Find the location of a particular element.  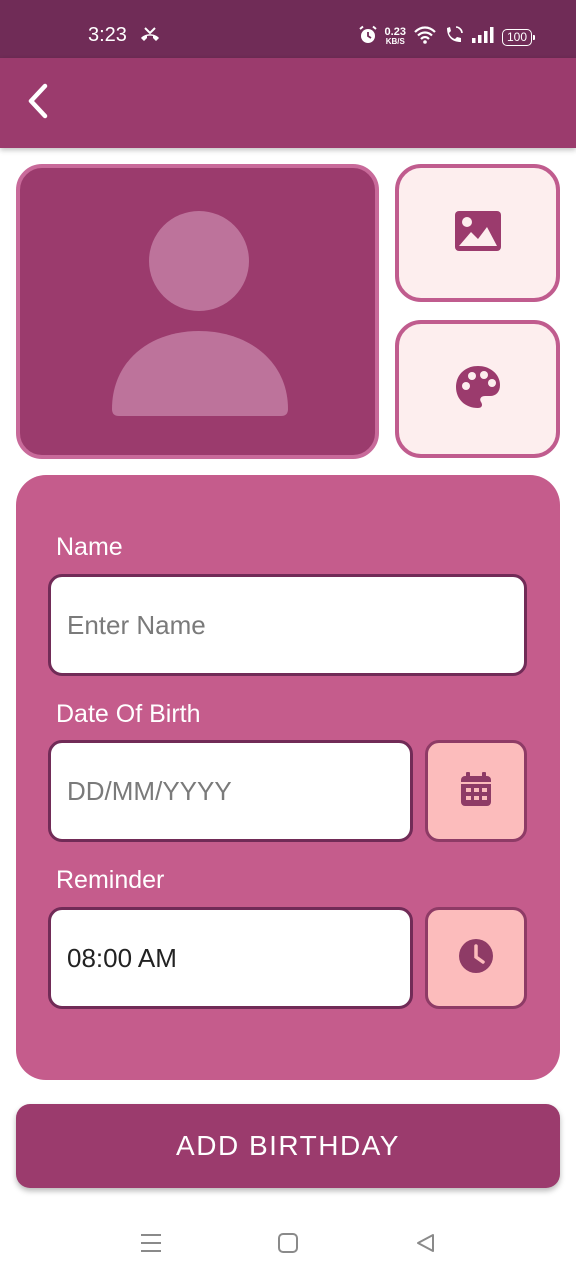

wifi-icon is located at coordinates (425, 37).